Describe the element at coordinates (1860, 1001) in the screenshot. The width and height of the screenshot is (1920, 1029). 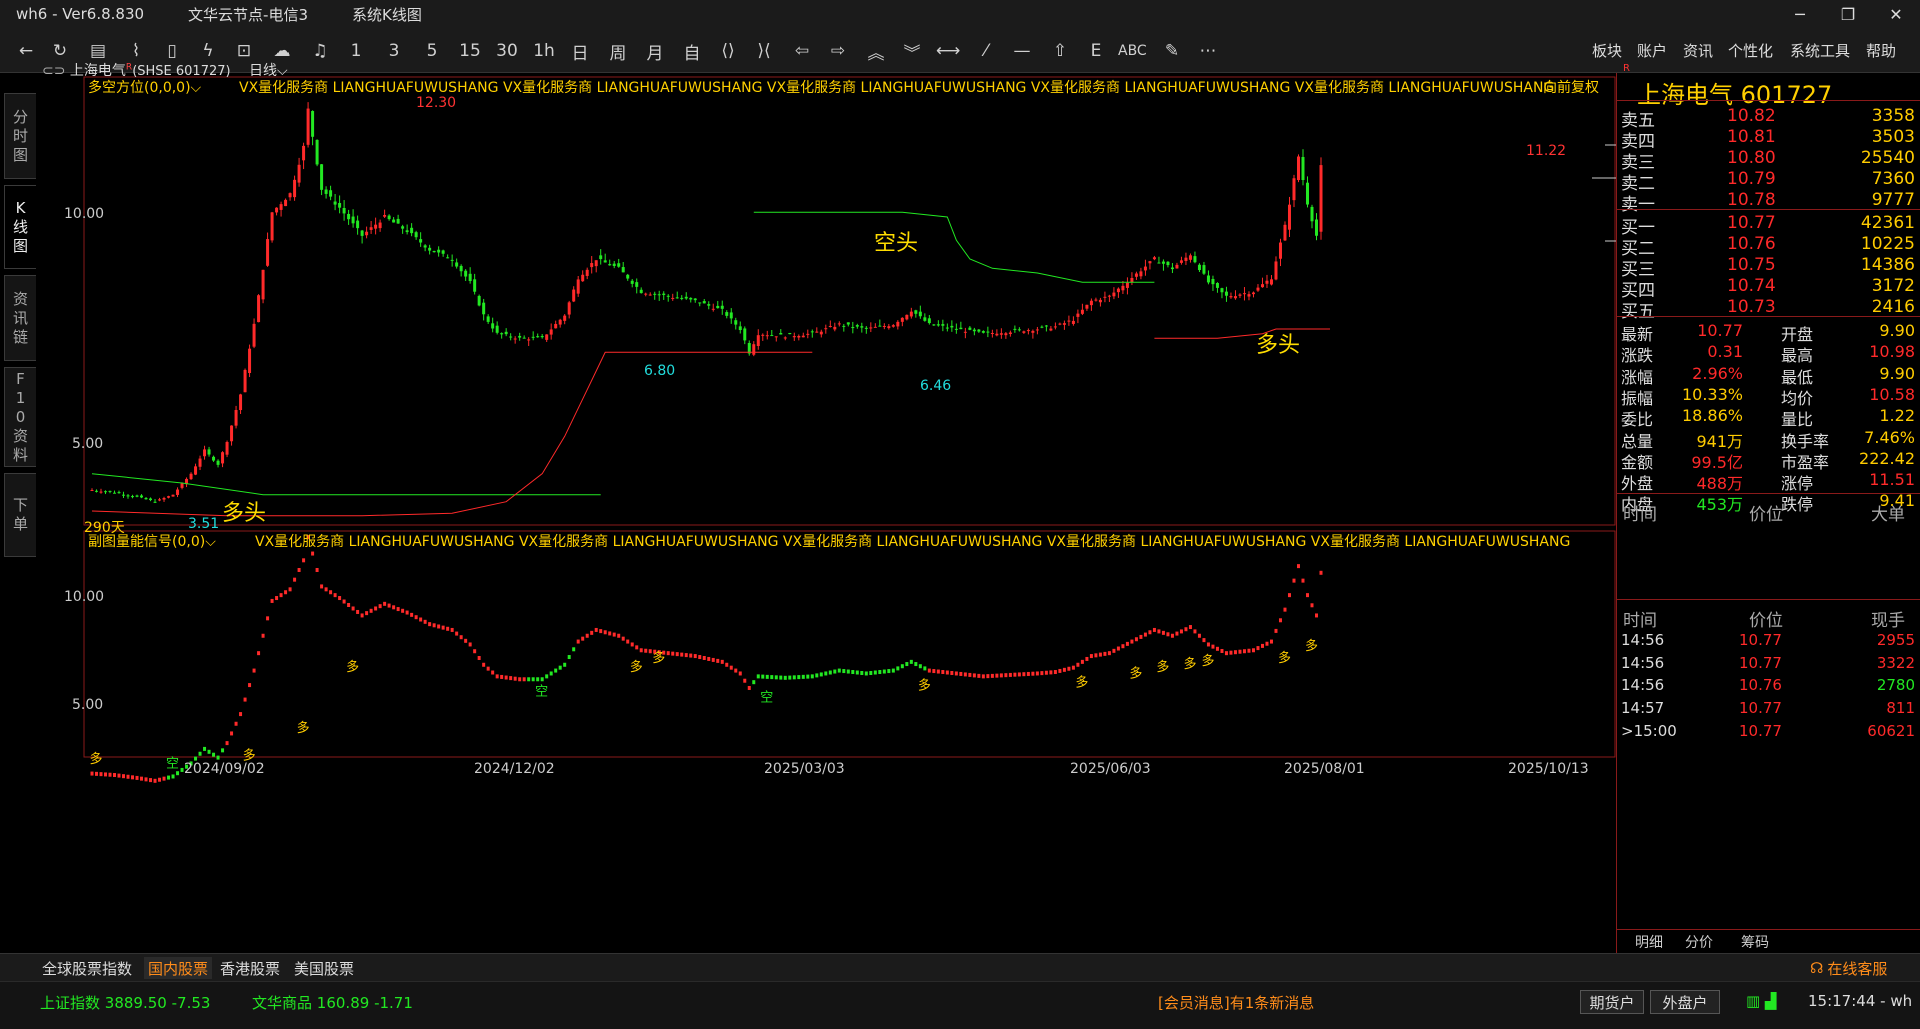
I see `clock: 15:17:44 - wh` at that location.